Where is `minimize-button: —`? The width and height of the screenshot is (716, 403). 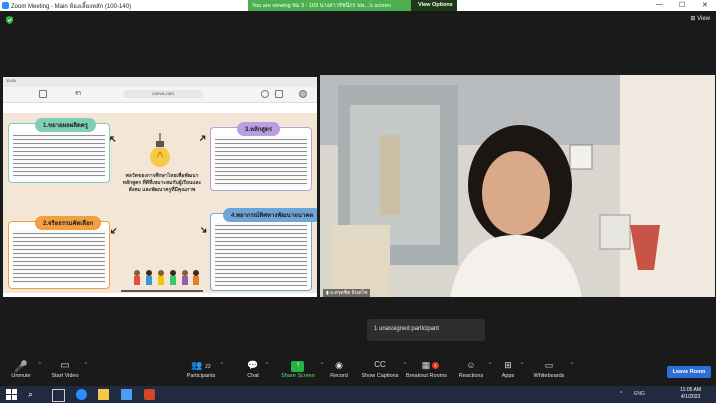
minimize-button: — is located at coordinates (659, 4).